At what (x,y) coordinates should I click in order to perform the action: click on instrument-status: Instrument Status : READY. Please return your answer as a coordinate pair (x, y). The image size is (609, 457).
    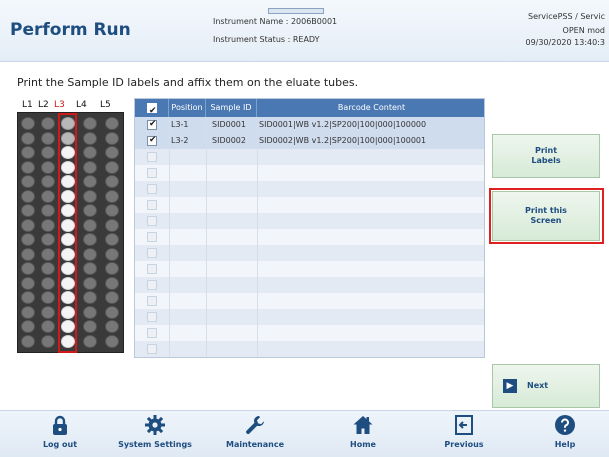
    Looking at the image, I should click on (266, 39).